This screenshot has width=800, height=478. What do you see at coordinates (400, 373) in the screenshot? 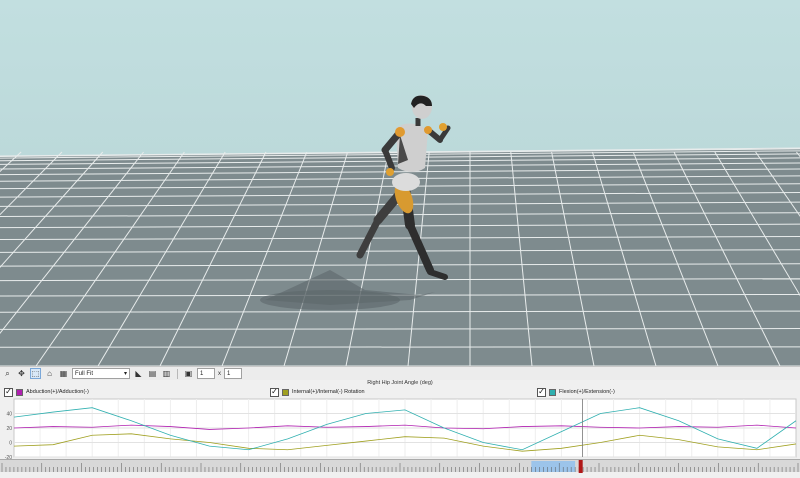
I see `plot-toolbar: ⌕ ✥ ⬚ ⌂ ▦ Full Fit ▾ ◣ ▤ ▥ ▣ 1 x 1` at bounding box center [400, 373].